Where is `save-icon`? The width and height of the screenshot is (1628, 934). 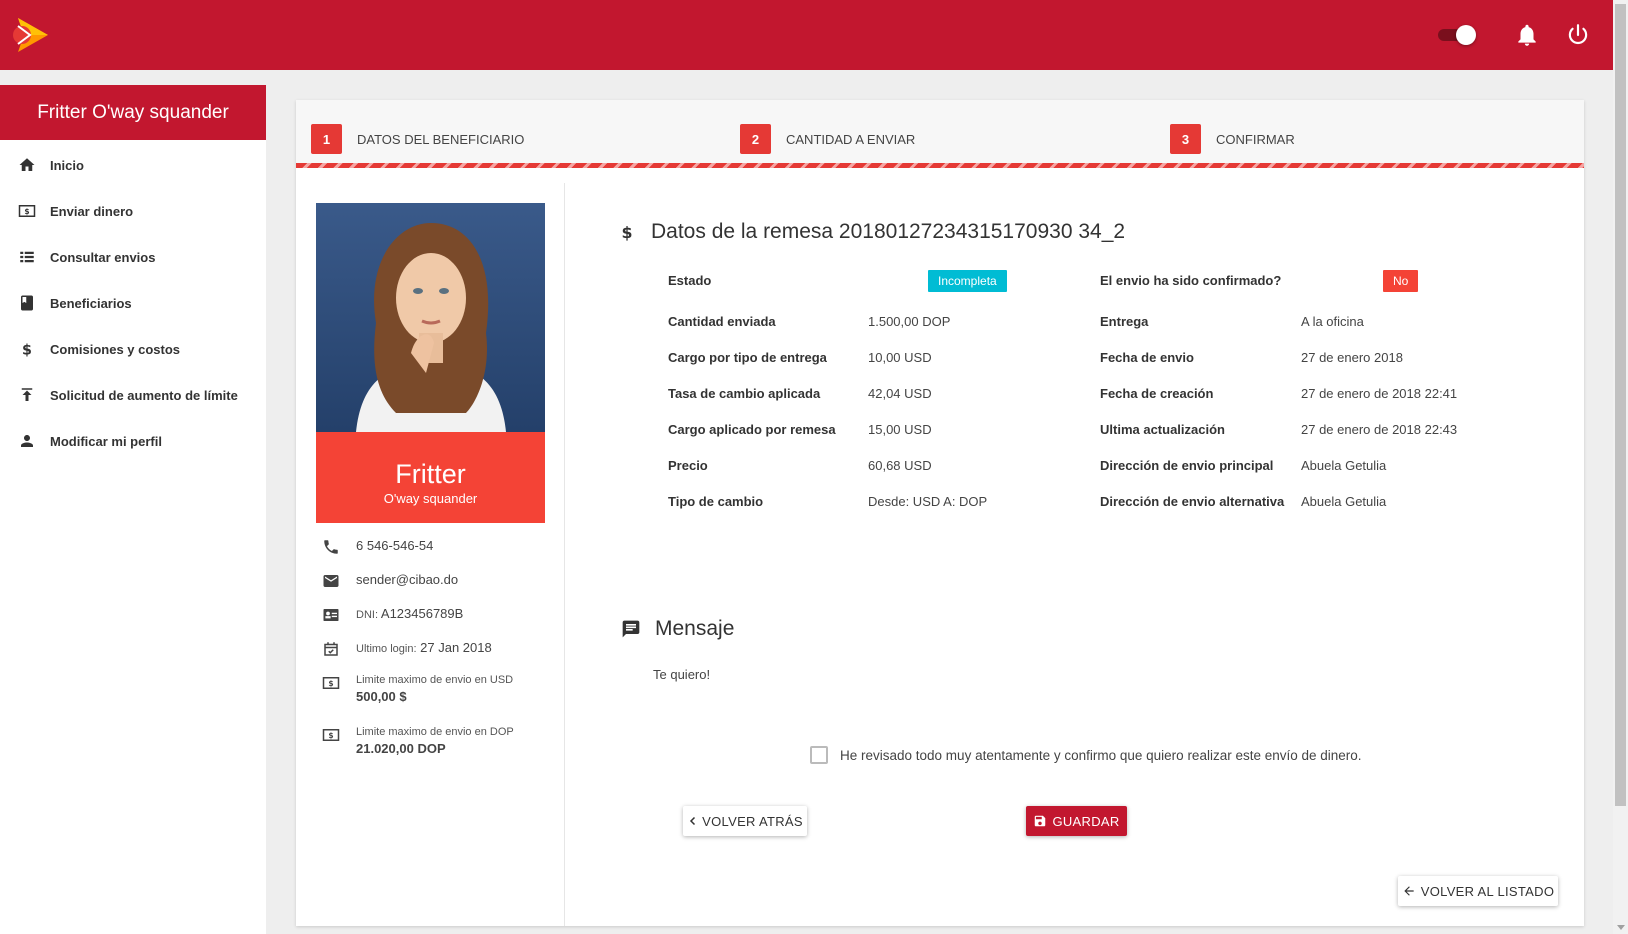 save-icon is located at coordinates (1040, 821).